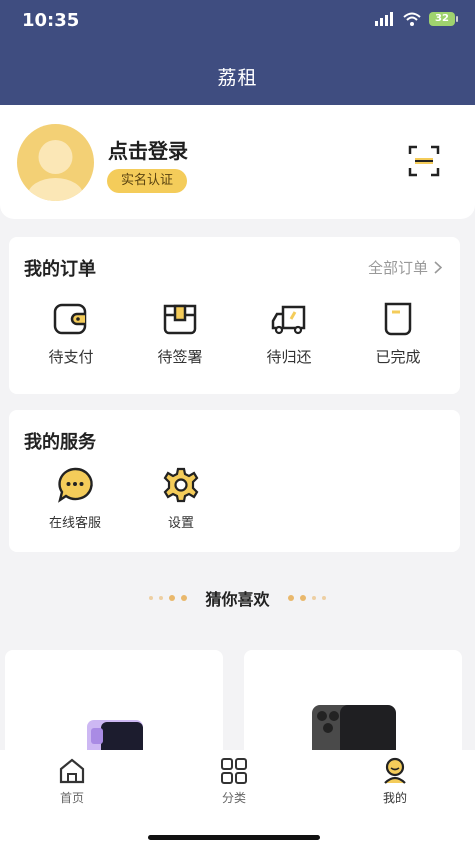 The image size is (475, 846). I want to click on wallet-icon, so click(70, 319).